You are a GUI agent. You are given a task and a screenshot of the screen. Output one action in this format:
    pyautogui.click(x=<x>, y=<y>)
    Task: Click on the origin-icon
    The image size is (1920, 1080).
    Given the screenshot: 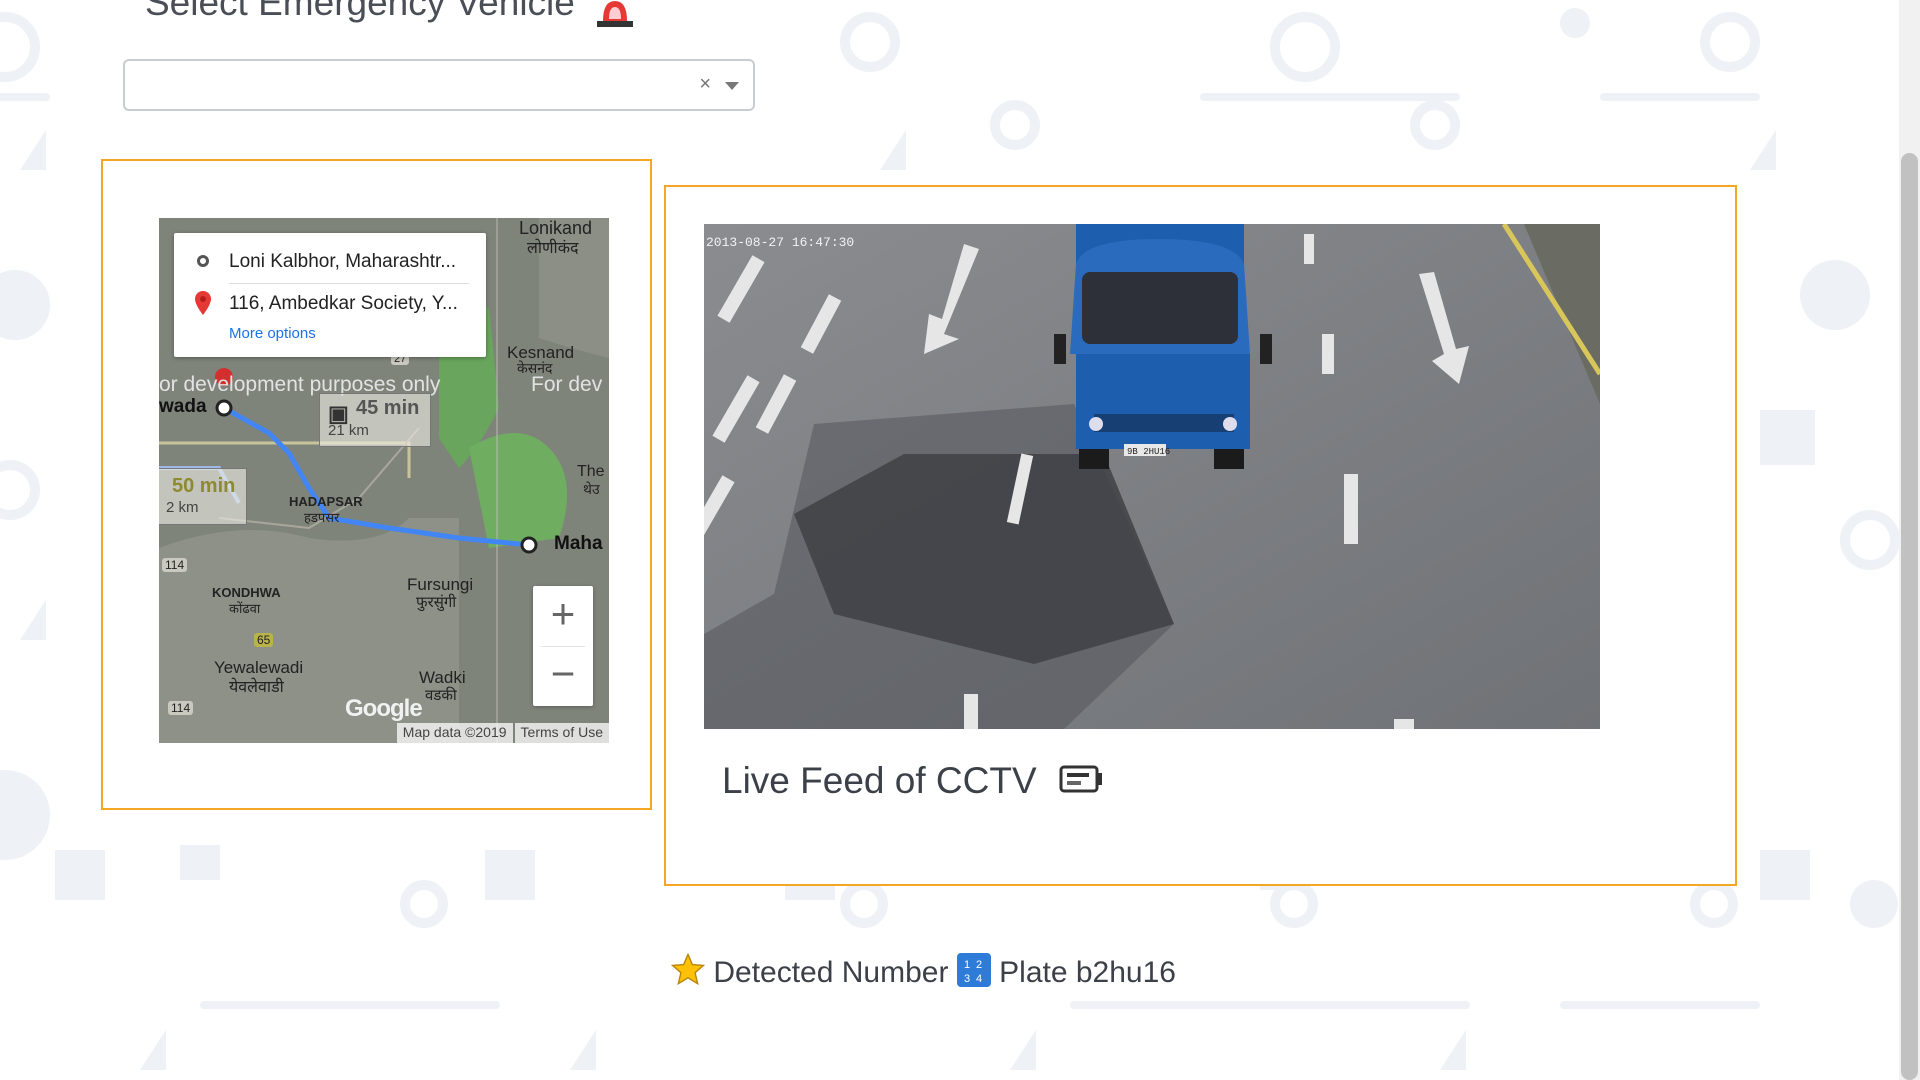 What is the action you would take?
    pyautogui.click(x=203, y=261)
    